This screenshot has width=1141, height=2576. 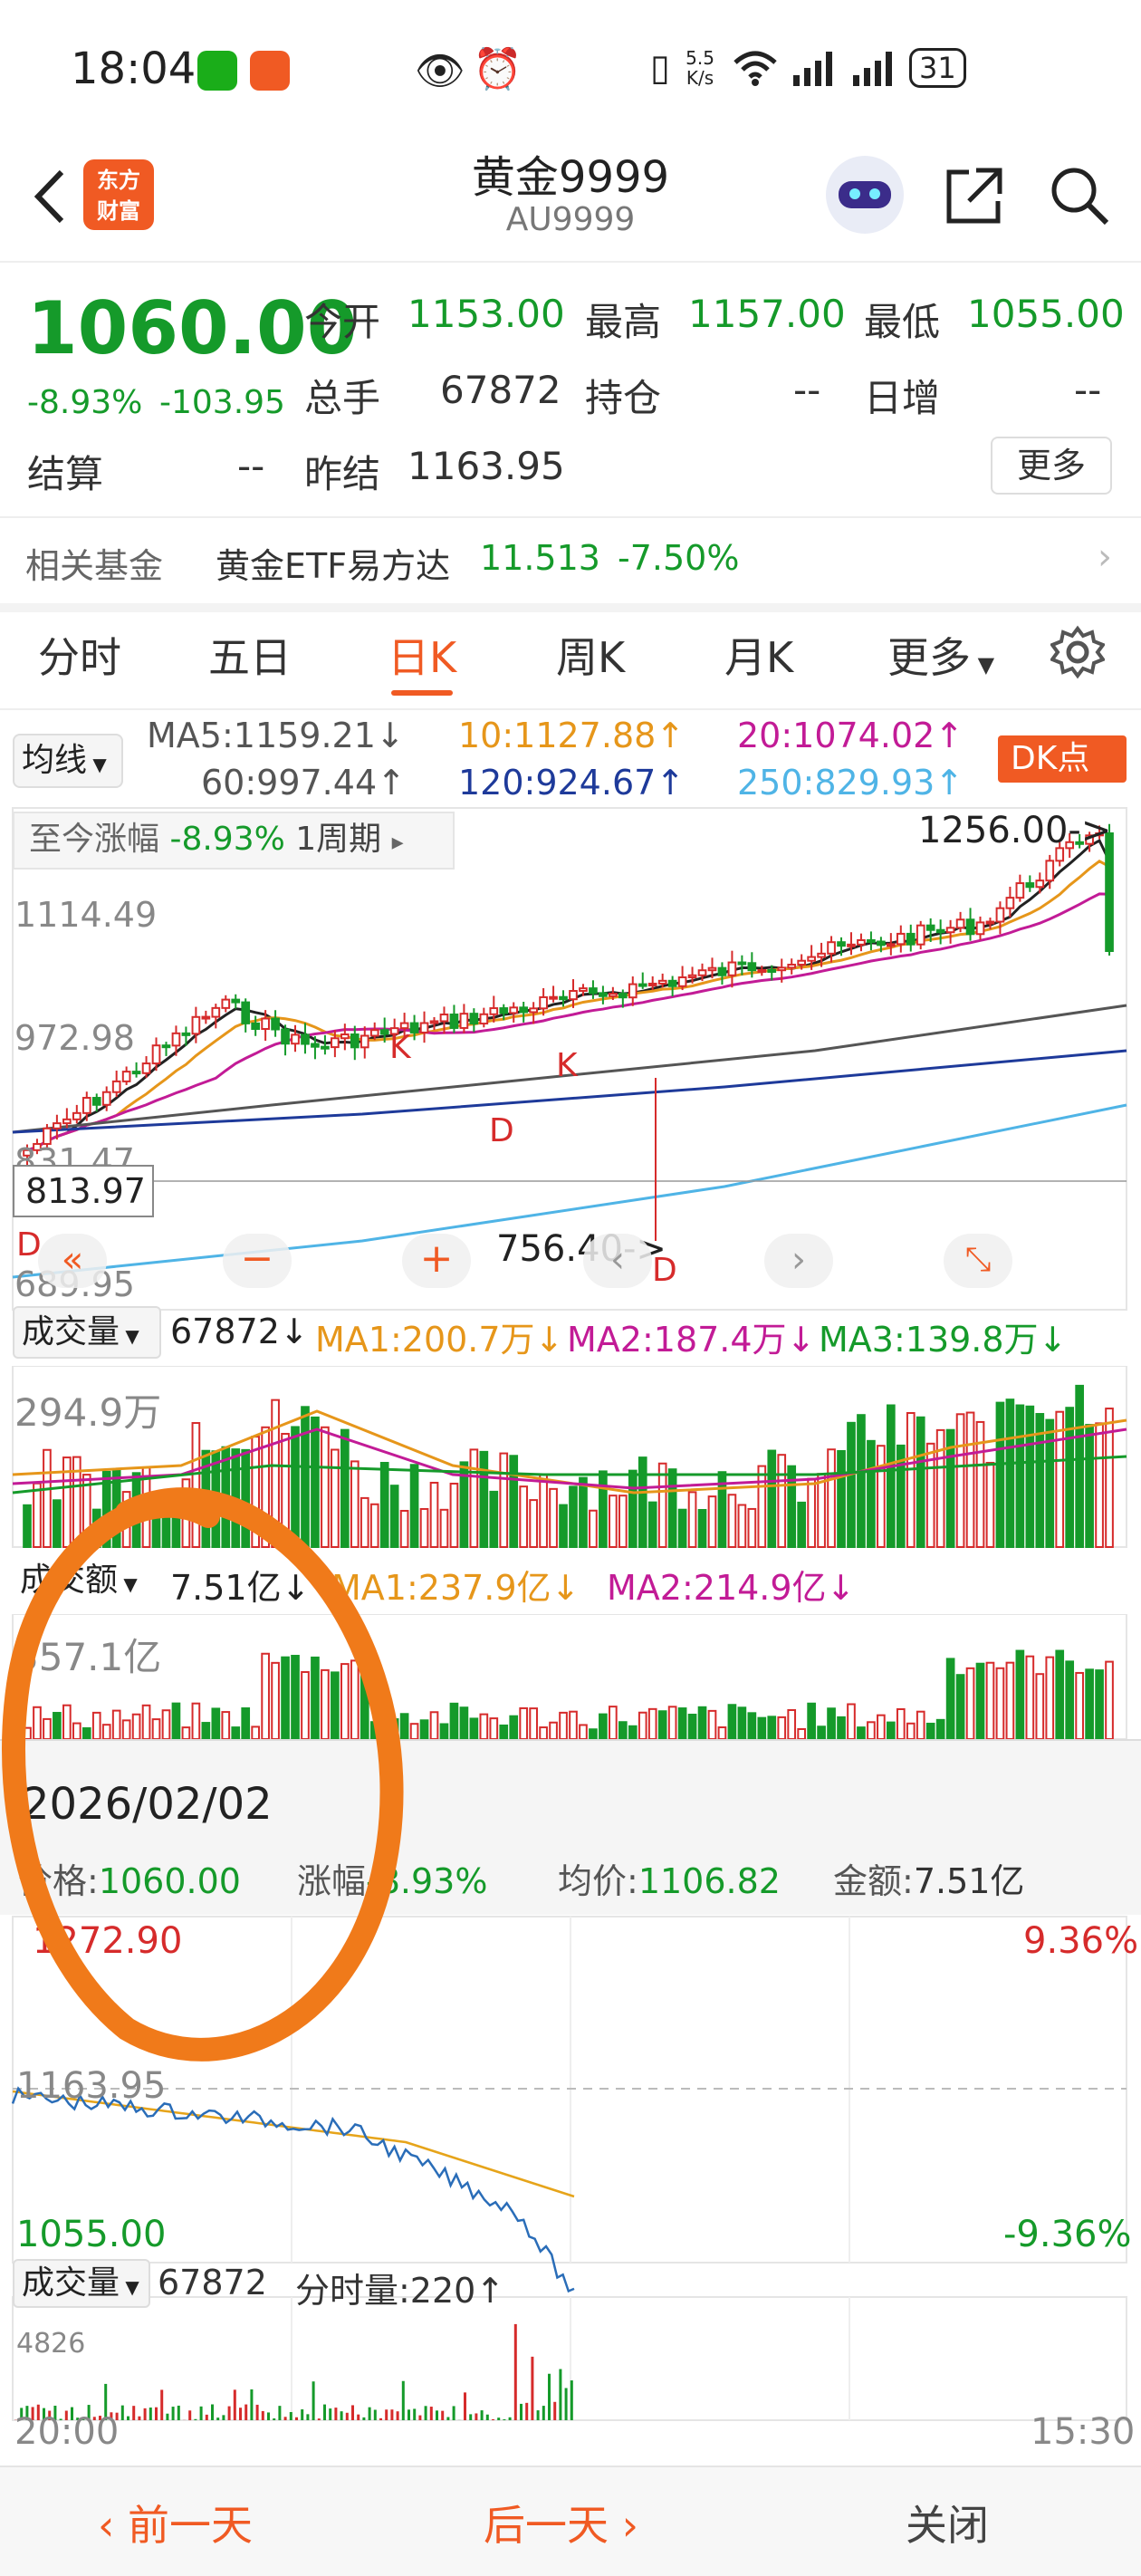 What do you see at coordinates (227, 839) in the screenshot?
I see `period-change-value: -8.93%` at bounding box center [227, 839].